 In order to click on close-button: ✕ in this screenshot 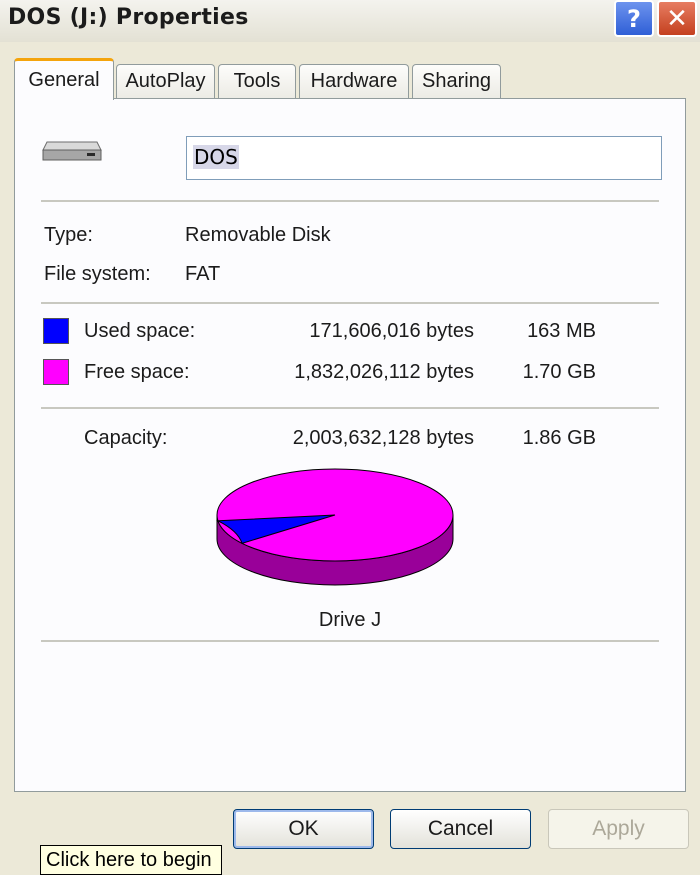, I will do `click(677, 18)`.